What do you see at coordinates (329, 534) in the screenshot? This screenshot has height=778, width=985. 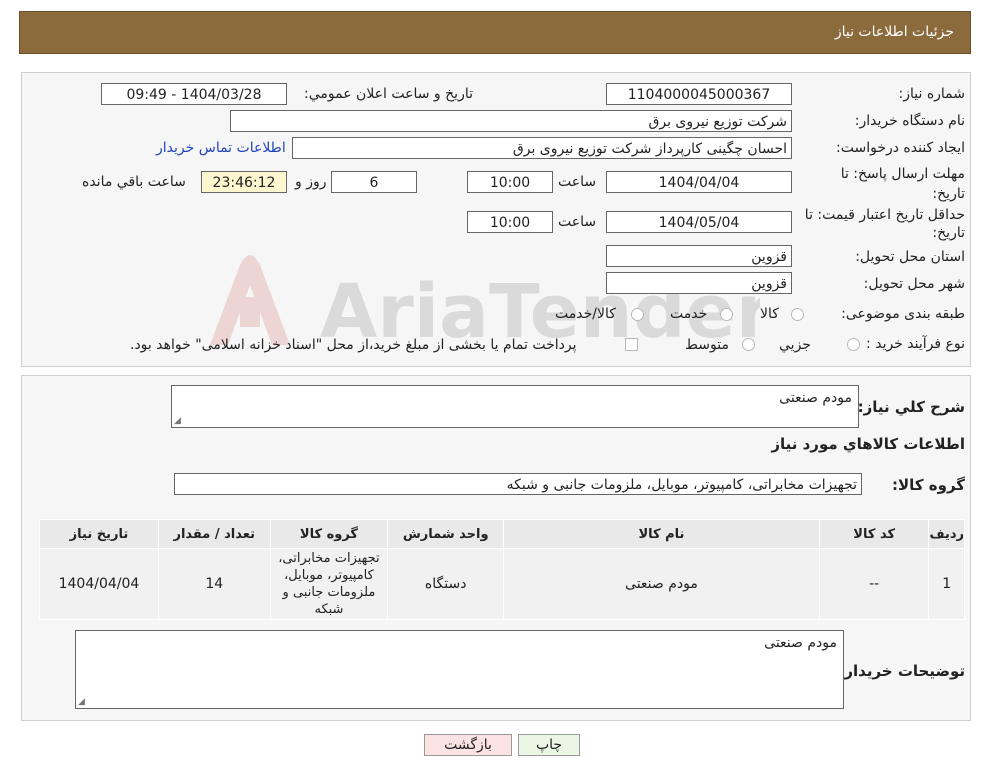 I see `col-group-header: گروه كالا` at bounding box center [329, 534].